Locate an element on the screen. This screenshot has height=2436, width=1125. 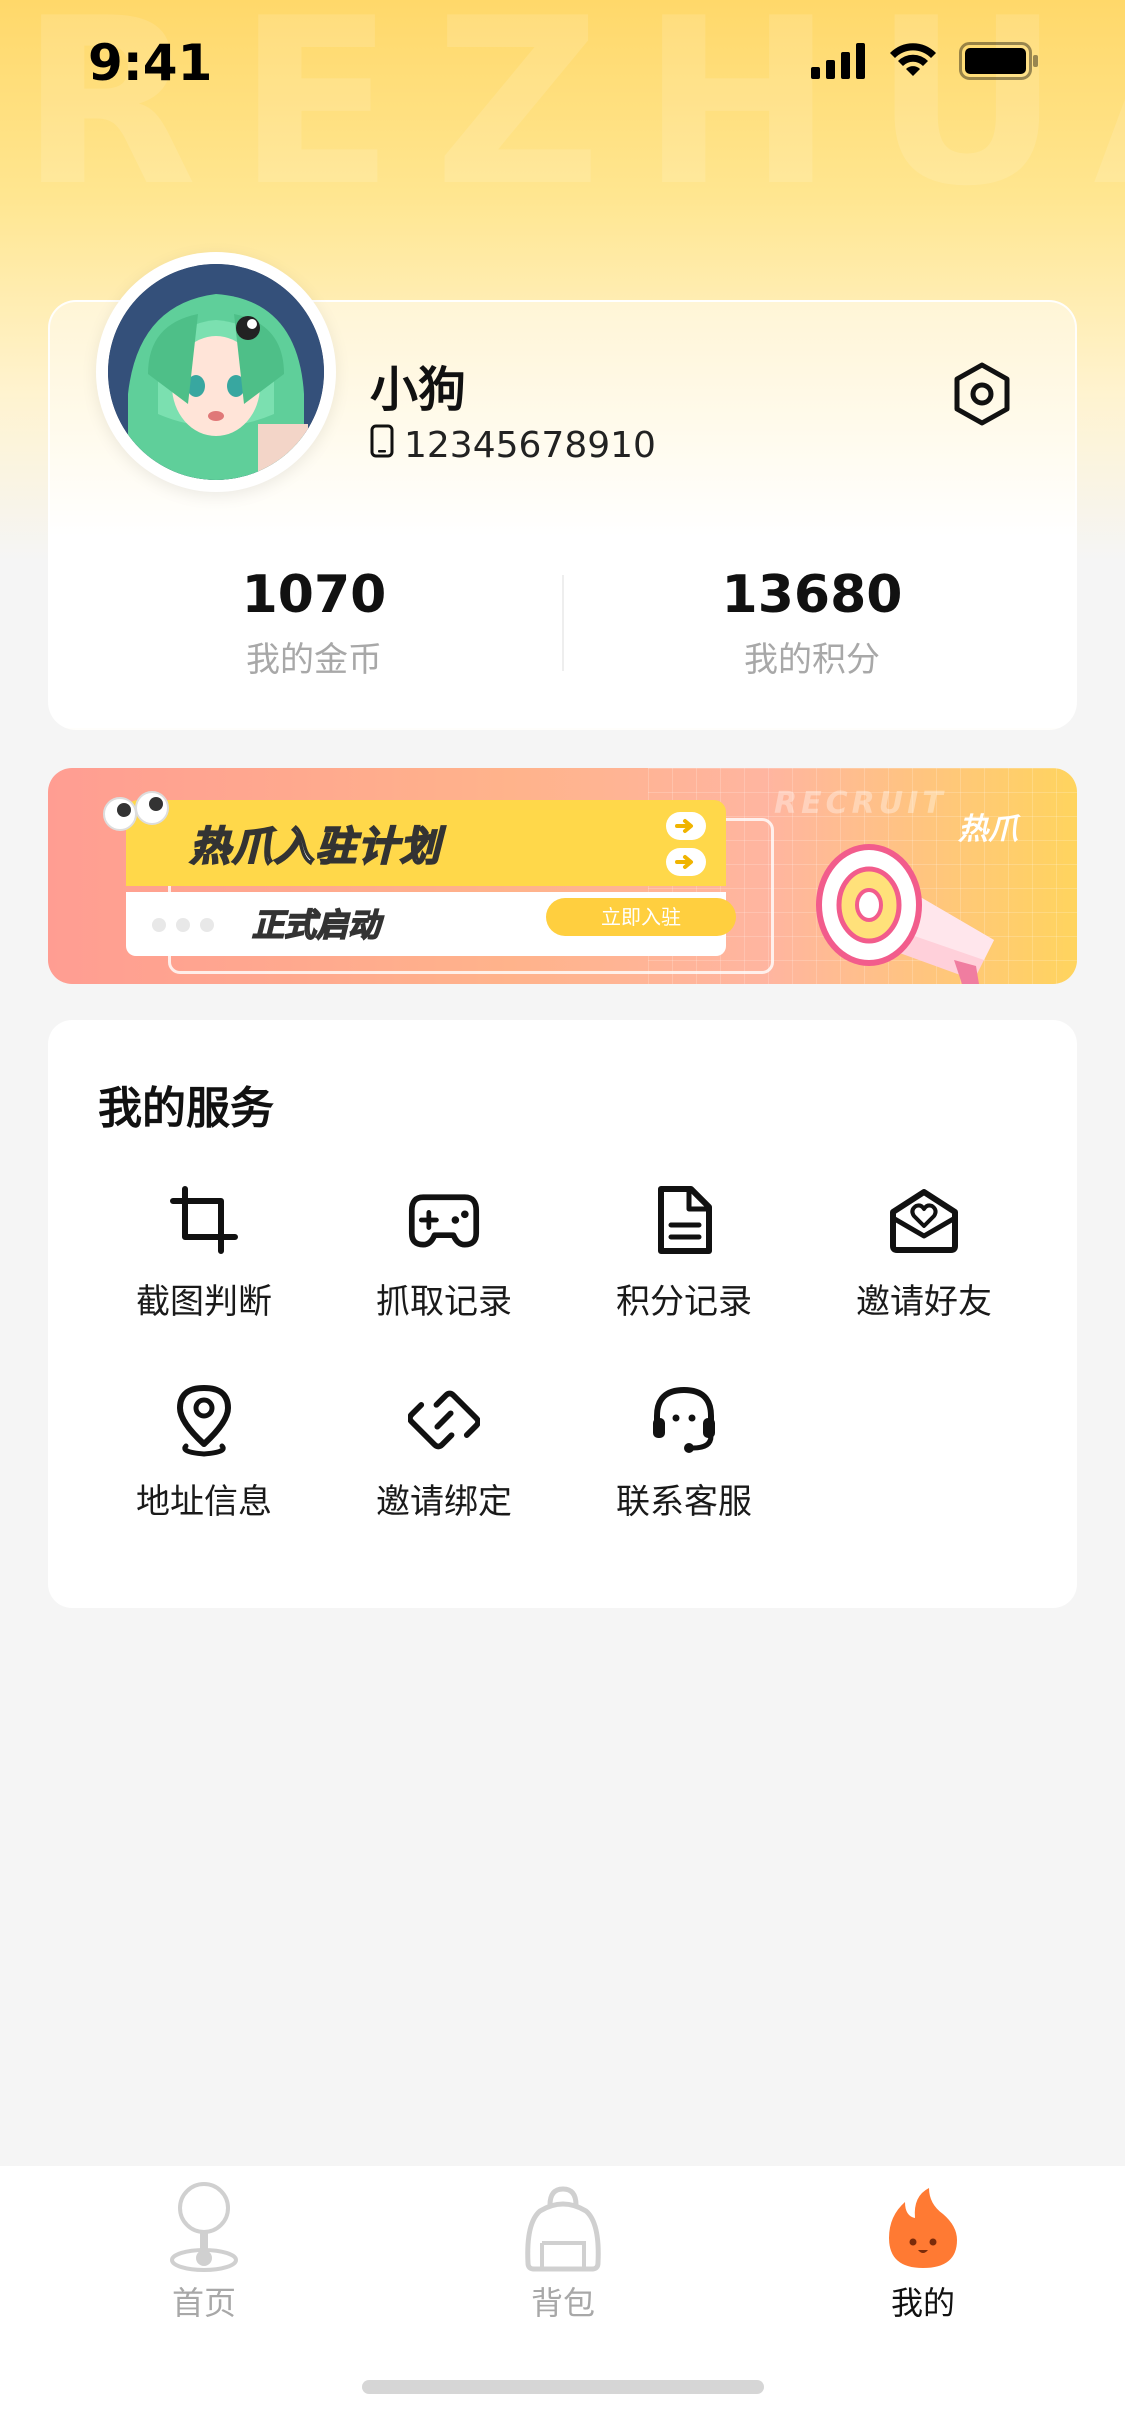
megaphone-icon is located at coordinates (924, 907).